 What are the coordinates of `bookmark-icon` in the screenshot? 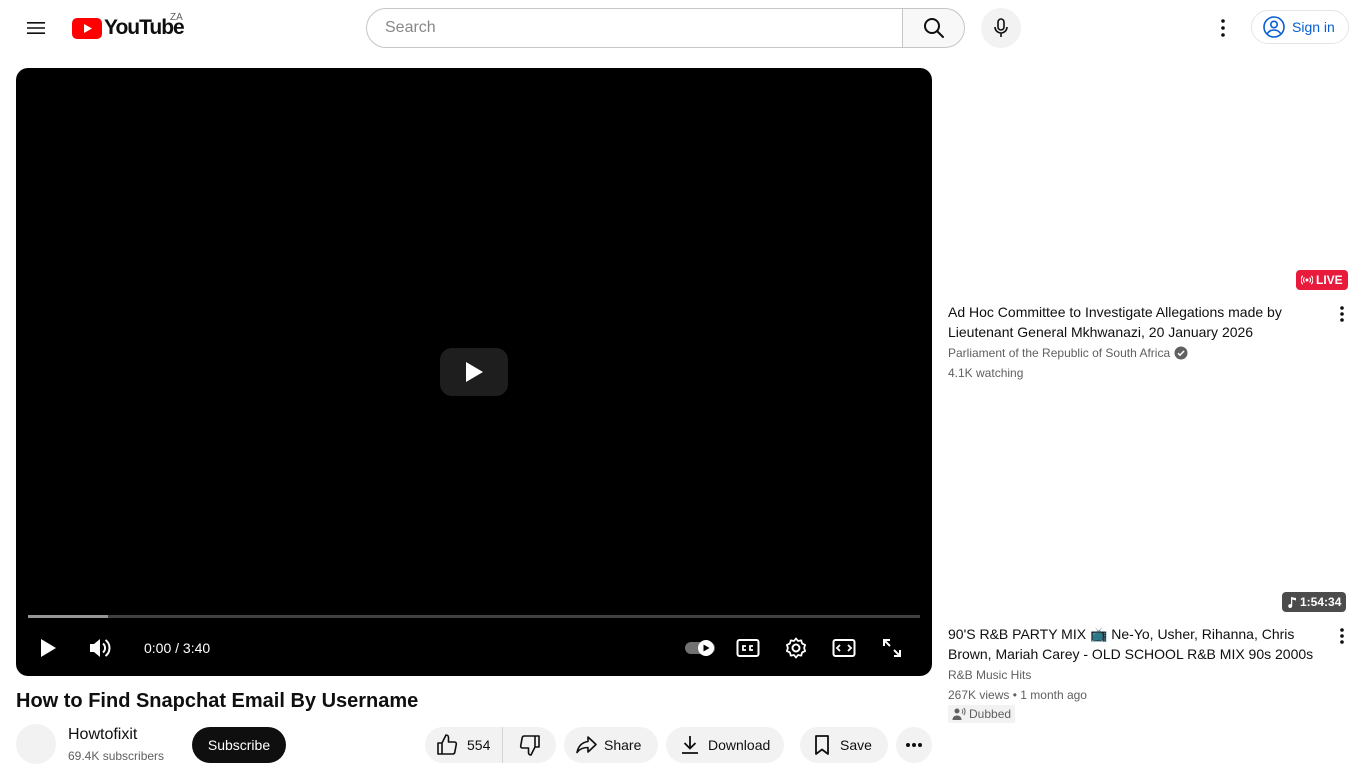 It's located at (822, 745).